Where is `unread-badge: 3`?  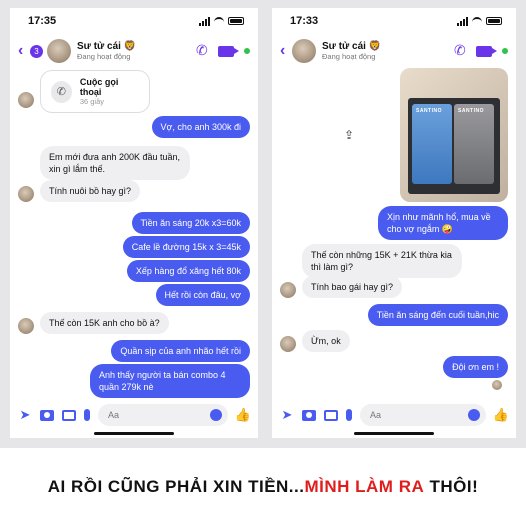
unread-badge: 3 is located at coordinates (36, 51).